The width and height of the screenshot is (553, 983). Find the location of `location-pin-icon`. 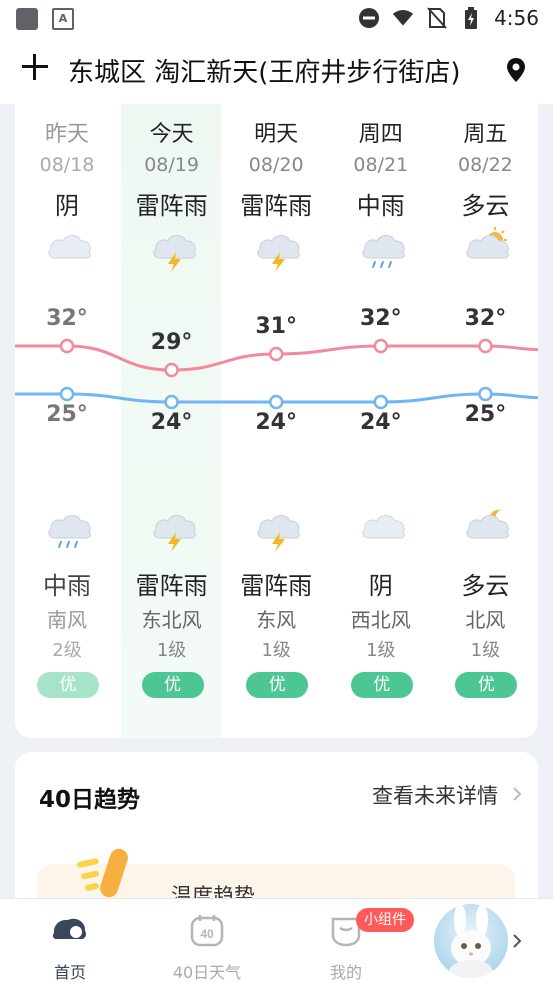

location-pin-icon is located at coordinates (518, 71).